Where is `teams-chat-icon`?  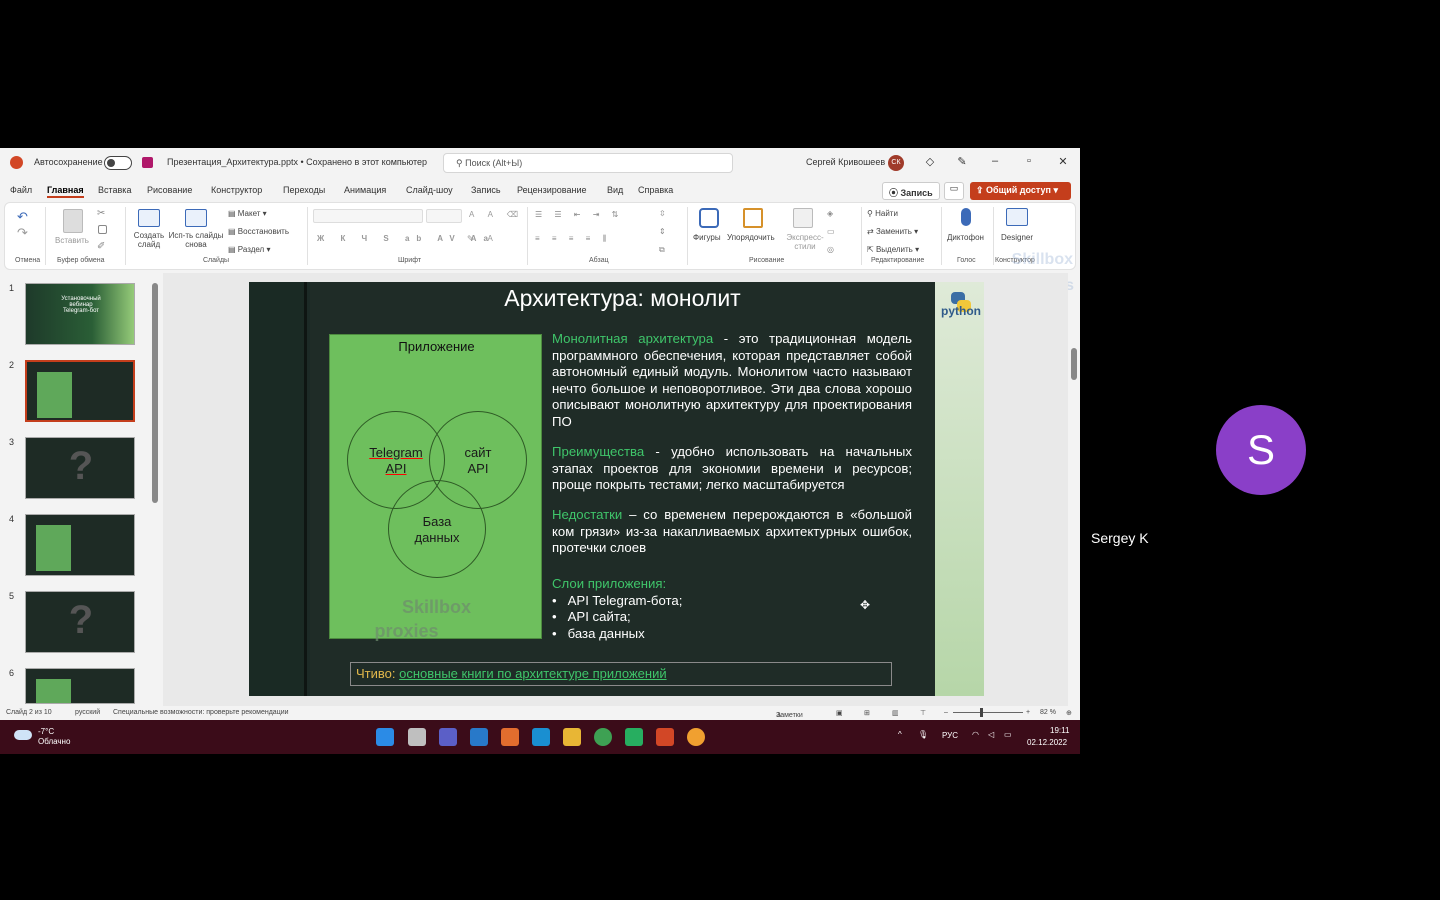
teams-chat-icon is located at coordinates (448, 737).